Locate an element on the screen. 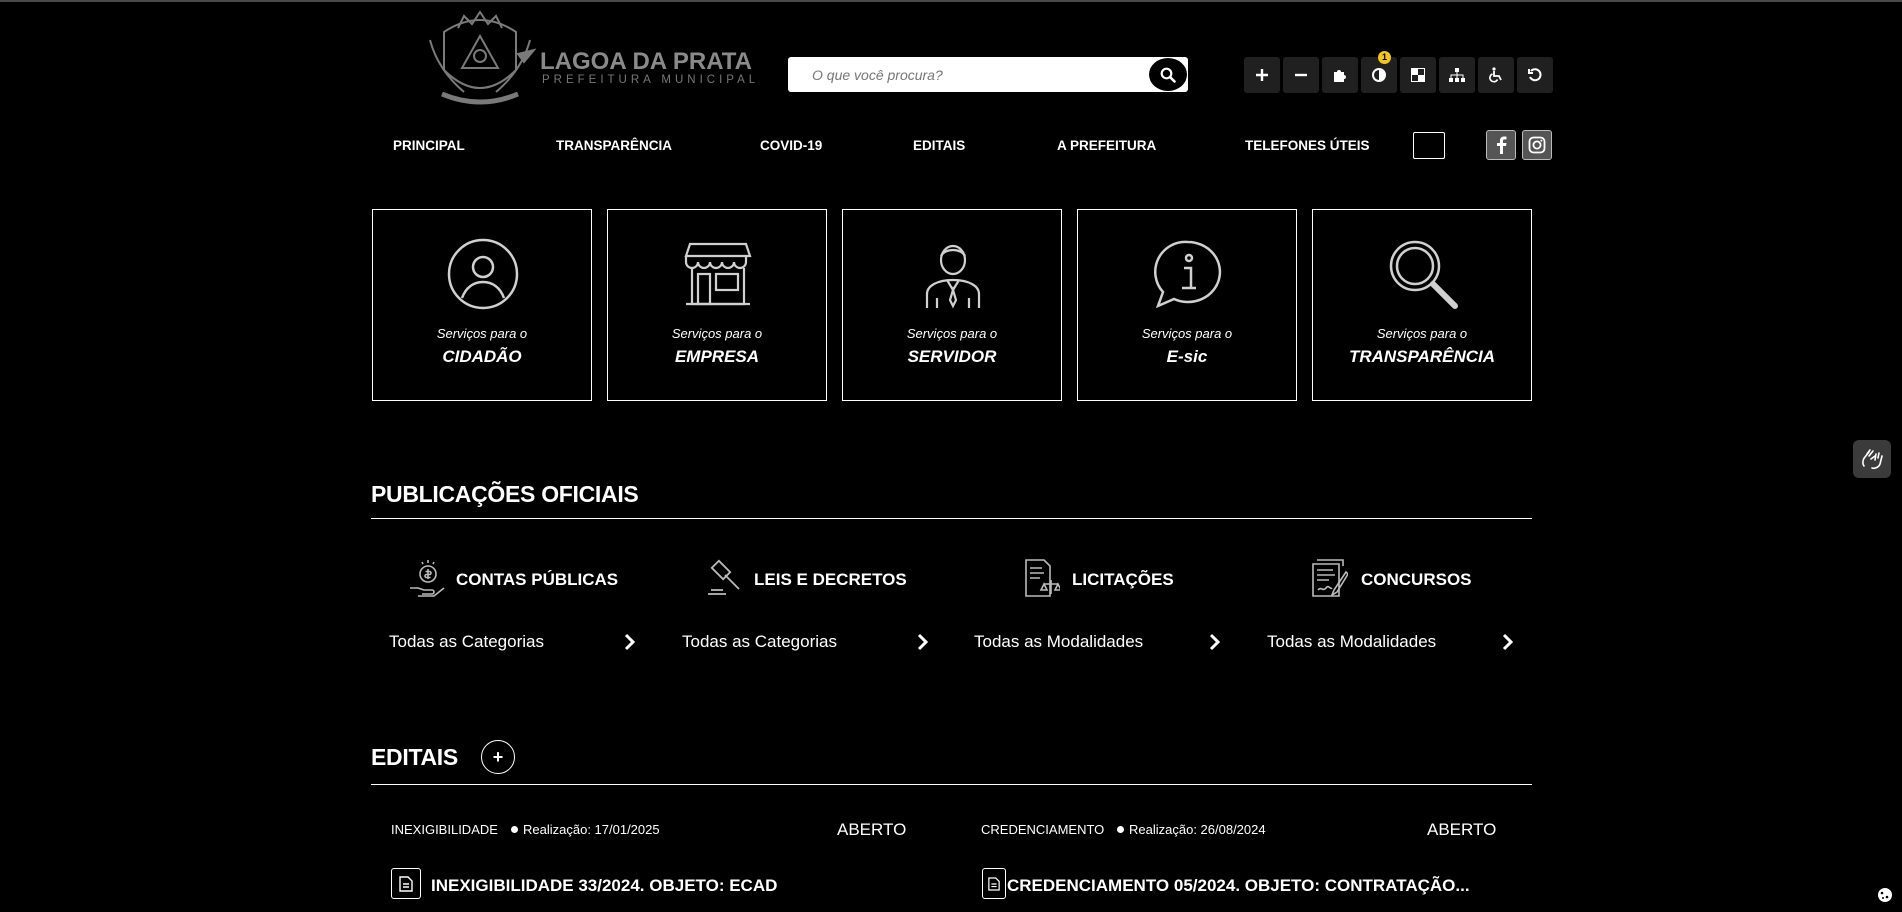  edital-title-link: INEXIGIBILIDADE 33/2024. OBJETO: ECAD is located at coordinates (604, 886).